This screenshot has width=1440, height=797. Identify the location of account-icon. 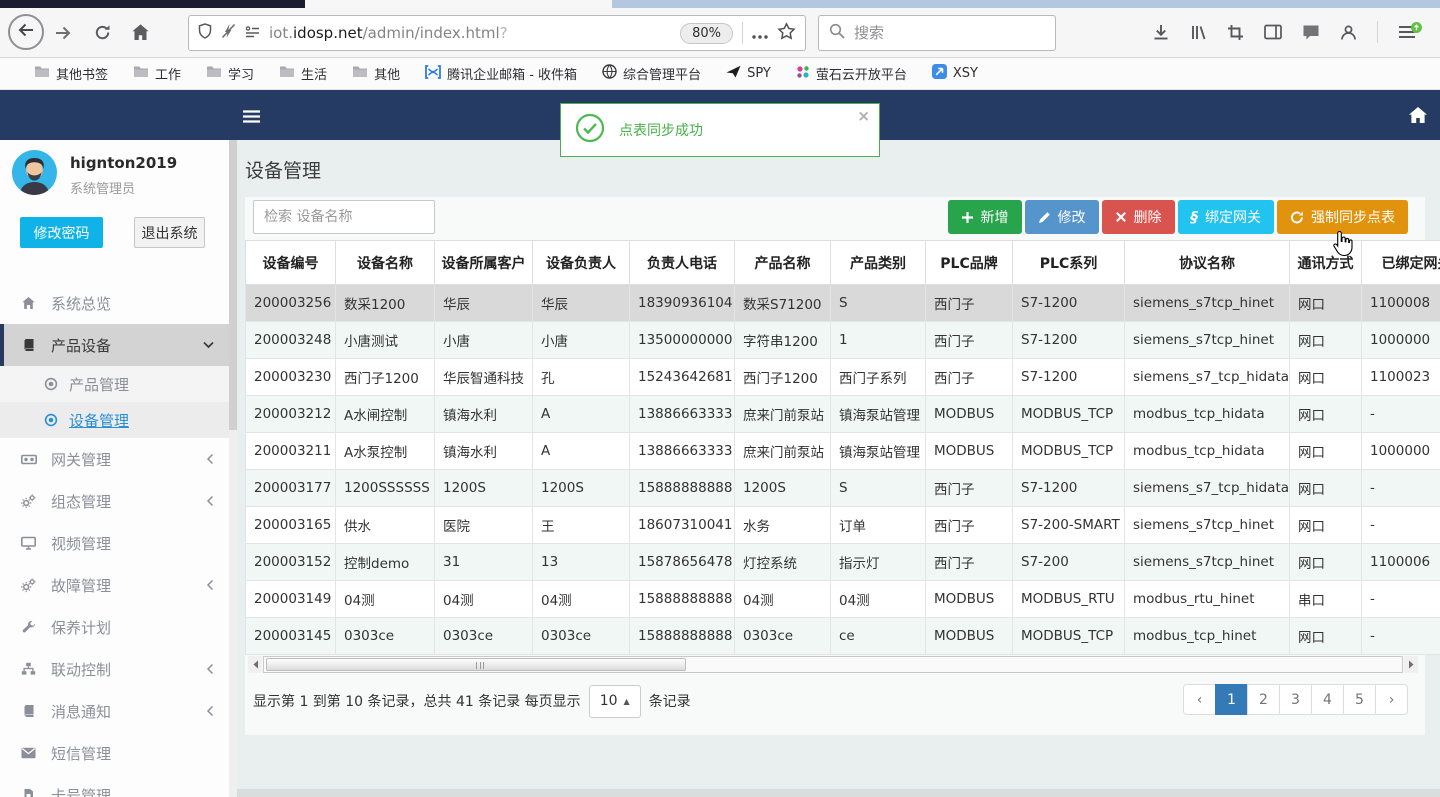
(1348, 32).